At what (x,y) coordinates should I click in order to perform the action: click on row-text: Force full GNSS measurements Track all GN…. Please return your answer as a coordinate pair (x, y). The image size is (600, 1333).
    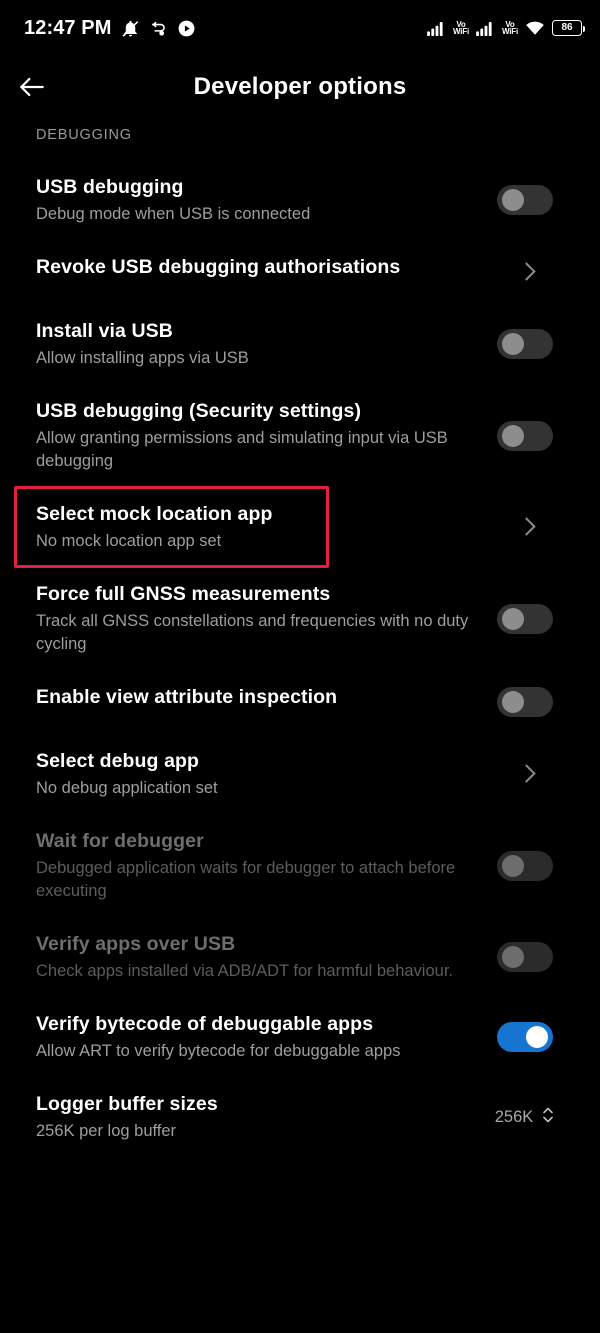
    Looking at the image, I should click on (261, 618).